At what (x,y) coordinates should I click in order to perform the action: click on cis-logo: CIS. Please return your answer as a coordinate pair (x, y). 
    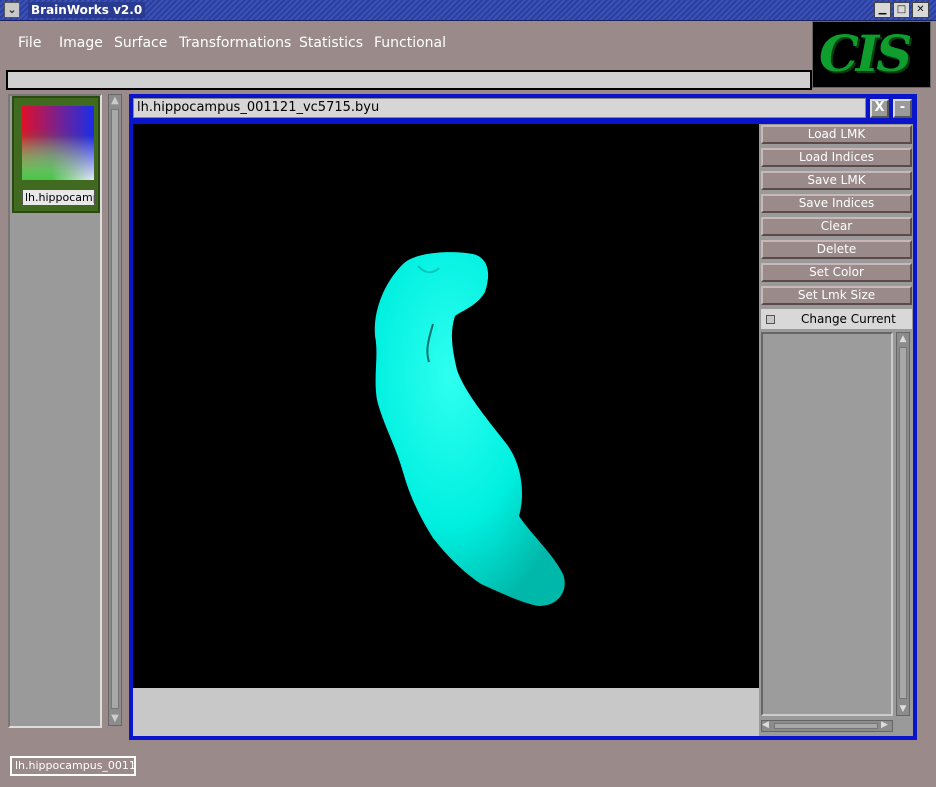
    Looking at the image, I should click on (871, 54).